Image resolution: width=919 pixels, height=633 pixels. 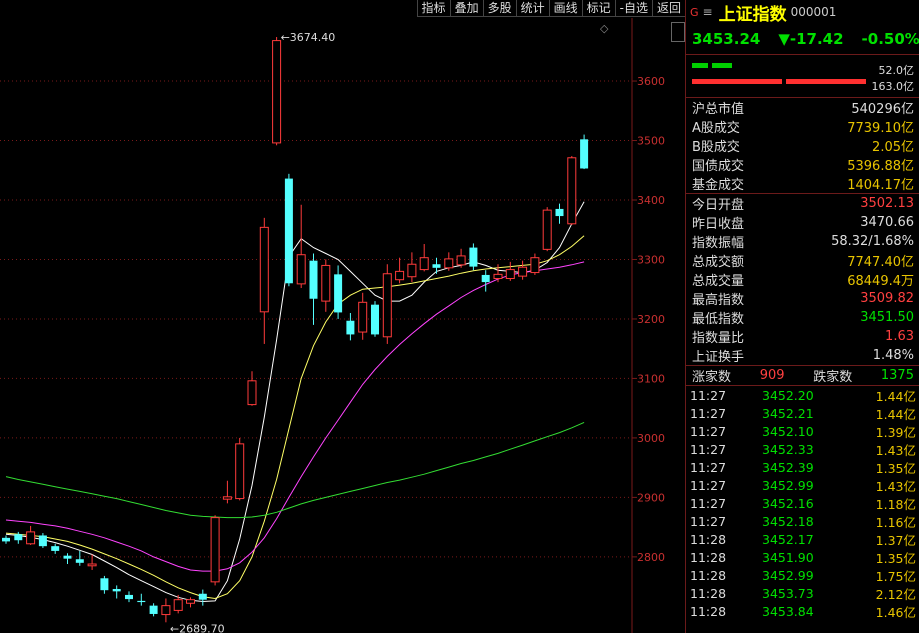 What do you see at coordinates (802, 355) in the screenshot?
I see `stat-item-row: 上证换手 1.48%` at bounding box center [802, 355].